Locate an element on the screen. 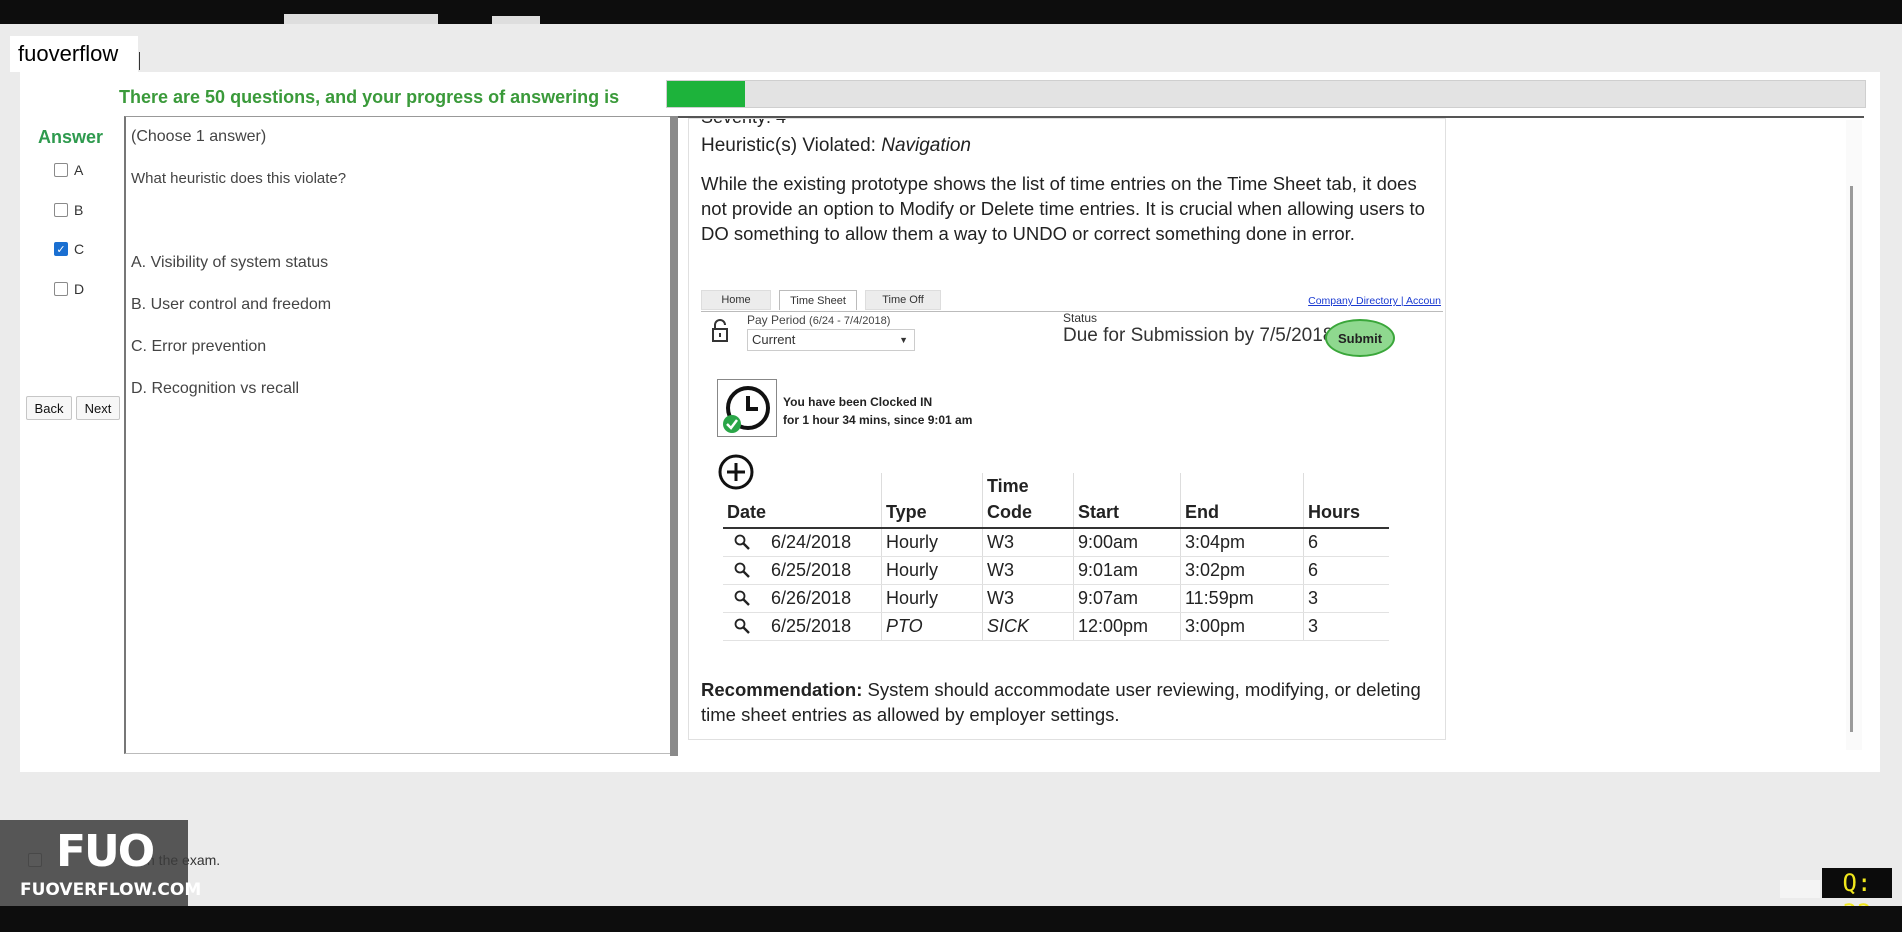  heuristic-label: Heuristic(s) Violated: is located at coordinates (791, 145).